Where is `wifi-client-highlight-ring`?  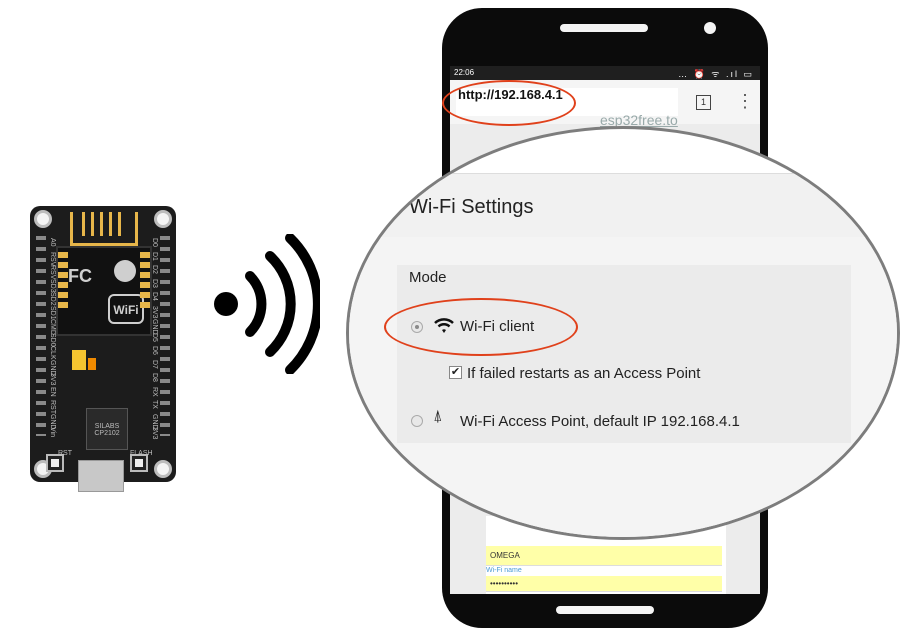 wifi-client-highlight-ring is located at coordinates (481, 327).